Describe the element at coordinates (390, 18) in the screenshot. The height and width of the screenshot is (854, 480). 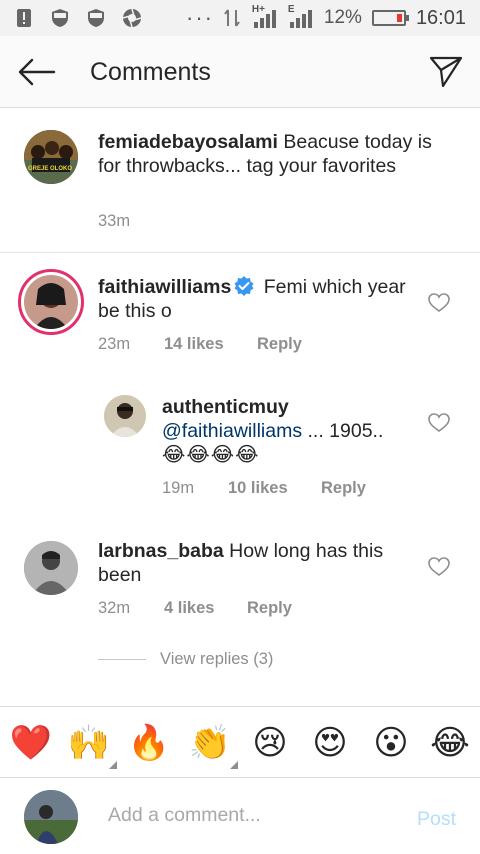
I see `battery-icon` at that location.